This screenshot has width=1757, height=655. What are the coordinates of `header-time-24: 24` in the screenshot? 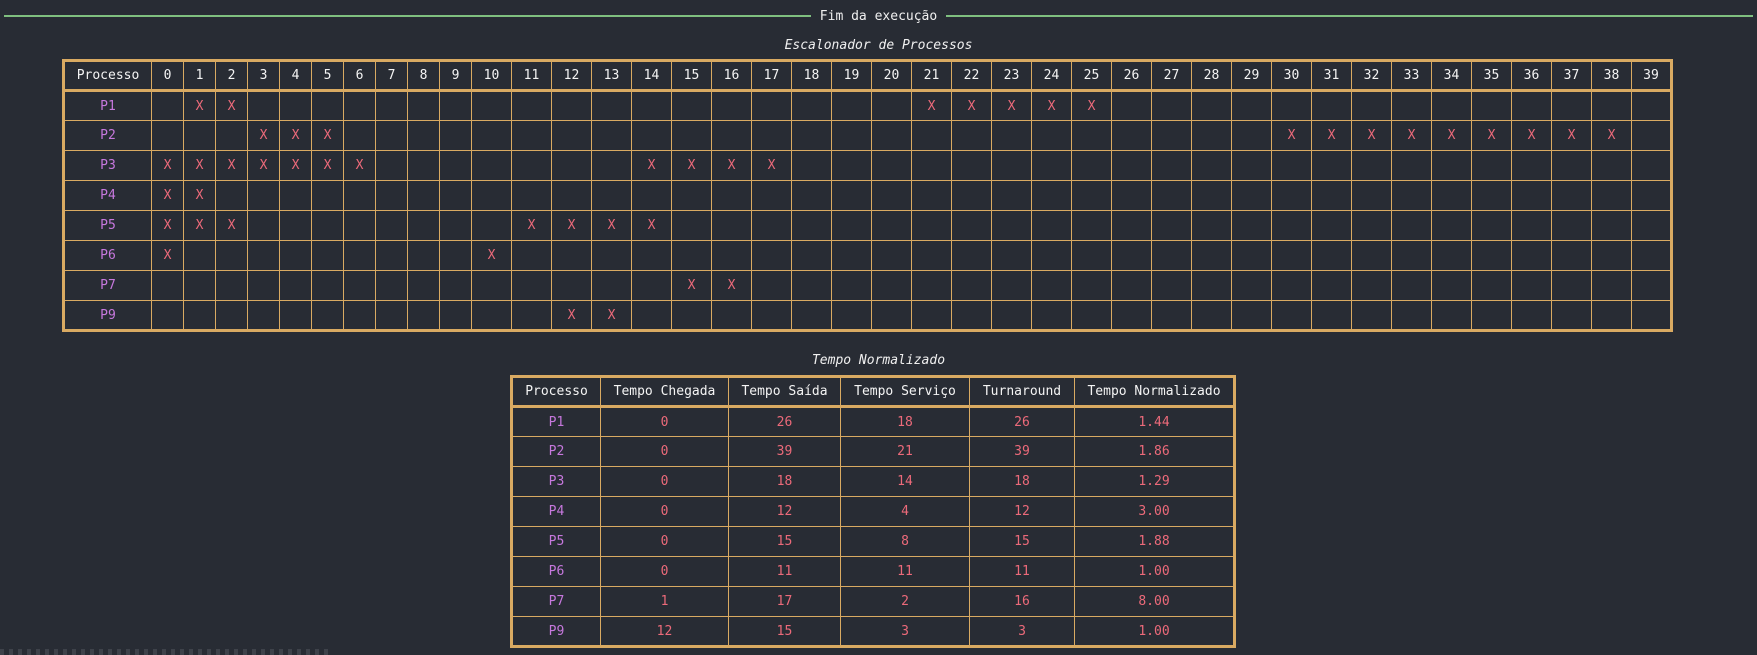 It's located at (1051, 76).